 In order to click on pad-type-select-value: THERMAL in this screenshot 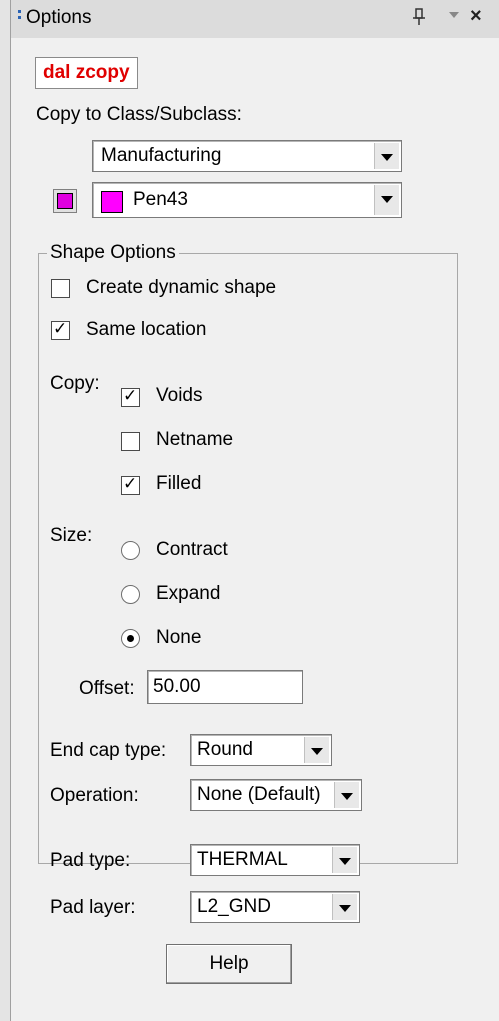, I will do `click(242, 859)`.